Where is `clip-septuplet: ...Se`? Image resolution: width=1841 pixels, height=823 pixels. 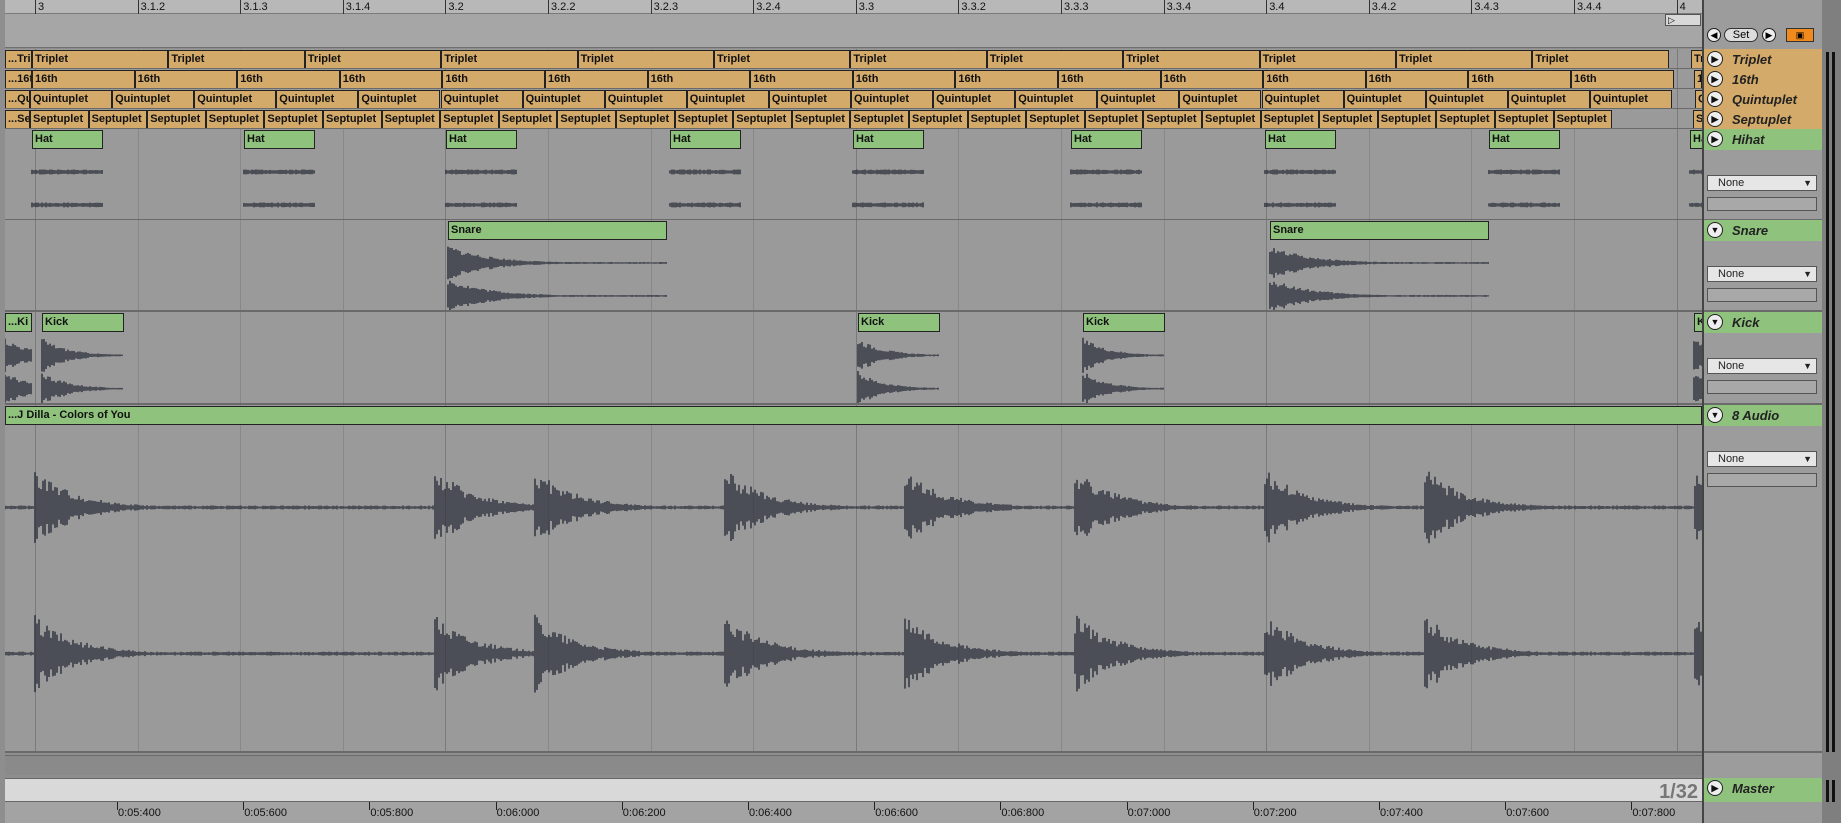
clip-septuplet: ...Se is located at coordinates (17, 119).